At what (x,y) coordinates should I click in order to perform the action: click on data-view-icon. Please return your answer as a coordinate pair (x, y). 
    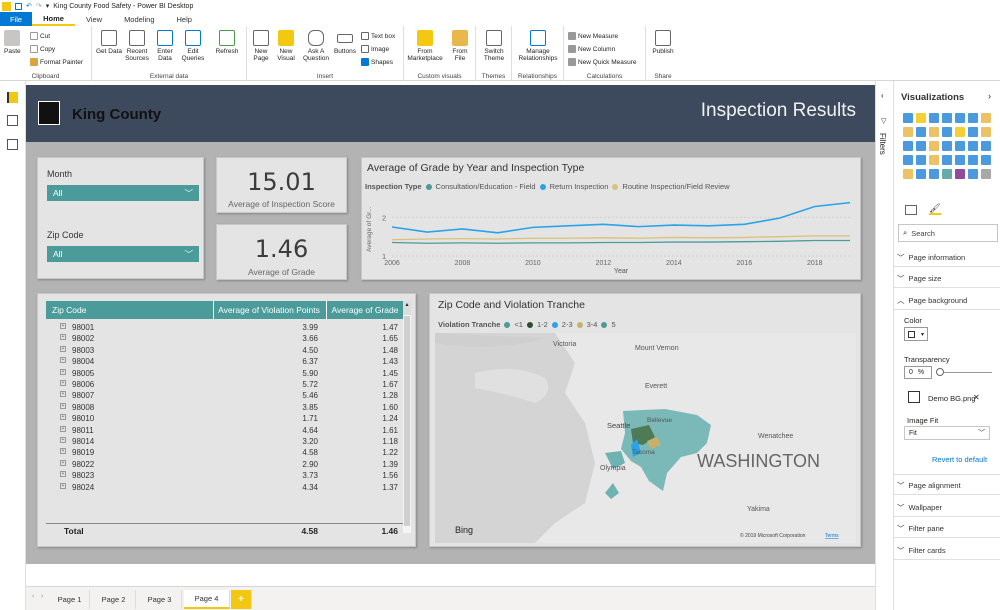
    Looking at the image, I should click on (12, 120).